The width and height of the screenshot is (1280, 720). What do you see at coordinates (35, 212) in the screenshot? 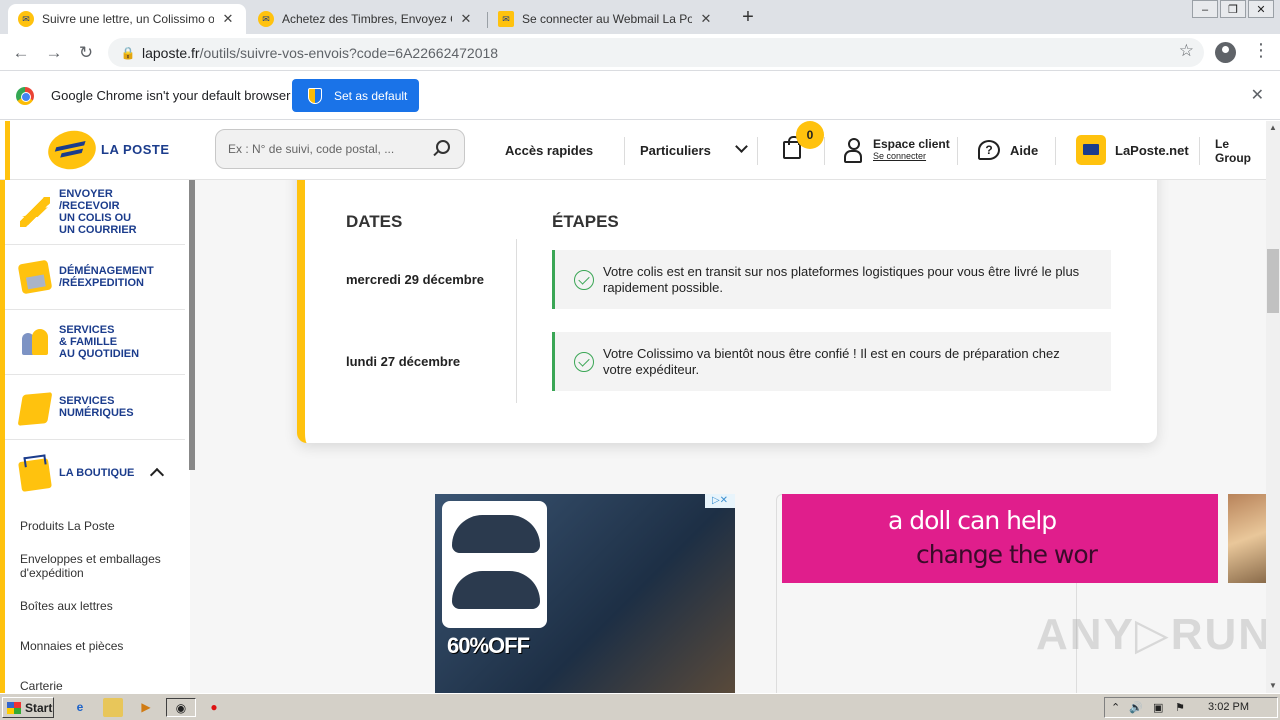
I see `paper-plane-icon` at bounding box center [35, 212].